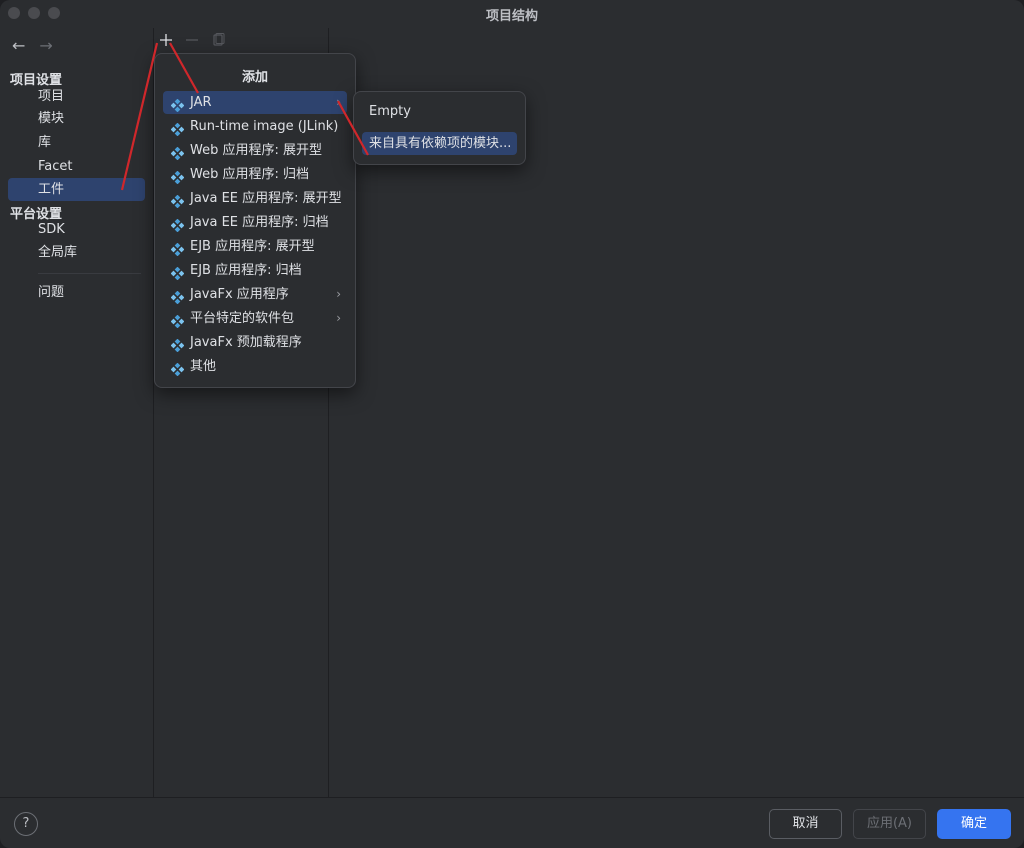 The width and height of the screenshot is (1024, 848). I want to click on apply-button: 应用(A), so click(889, 824).